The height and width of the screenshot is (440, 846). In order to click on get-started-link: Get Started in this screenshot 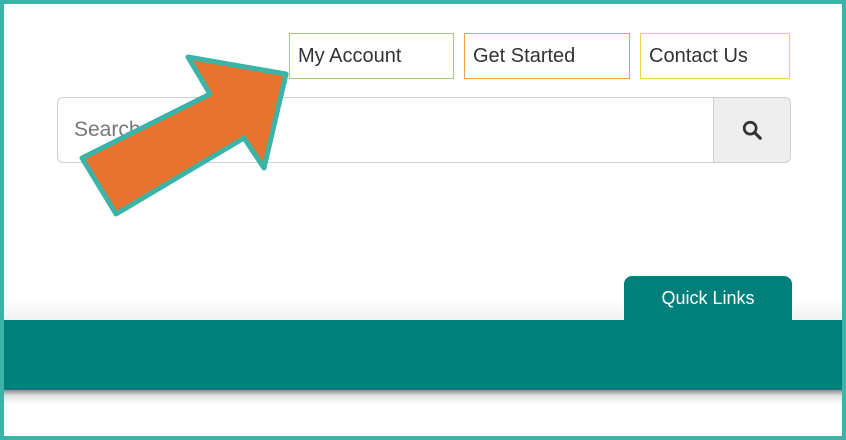, I will do `click(547, 56)`.